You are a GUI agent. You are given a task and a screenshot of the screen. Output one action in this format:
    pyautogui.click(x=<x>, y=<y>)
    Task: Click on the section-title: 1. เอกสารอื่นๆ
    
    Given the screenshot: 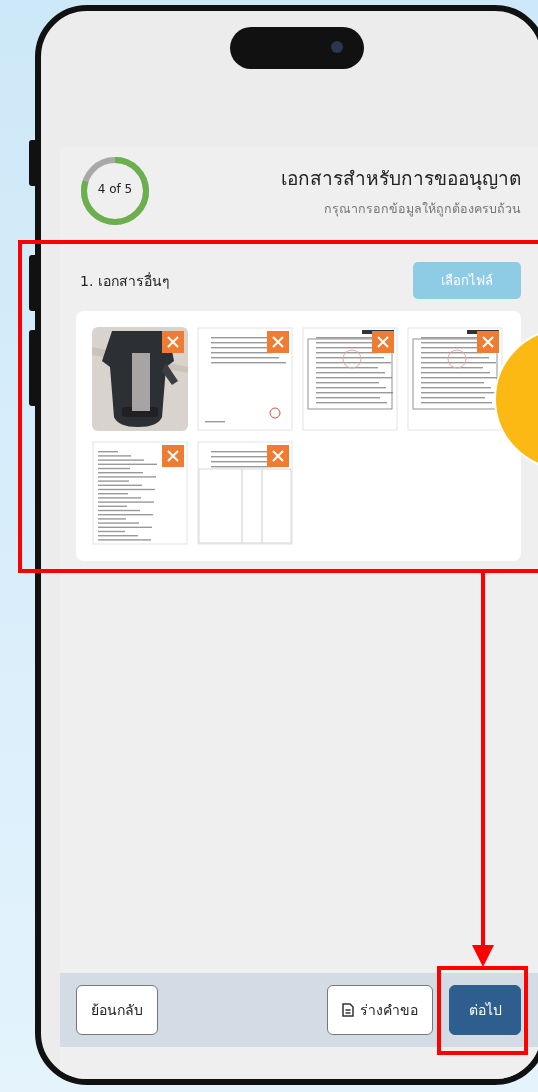 What is the action you would take?
    pyautogui.click(x=125, y=281)
    